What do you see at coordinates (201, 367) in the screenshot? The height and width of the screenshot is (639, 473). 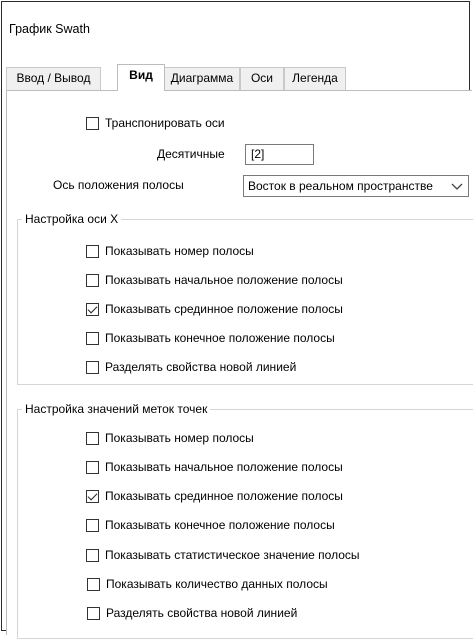 I see `x-axis-separate-lines-label: Разделять свойства новой линией` at bounding box center [201, 367].